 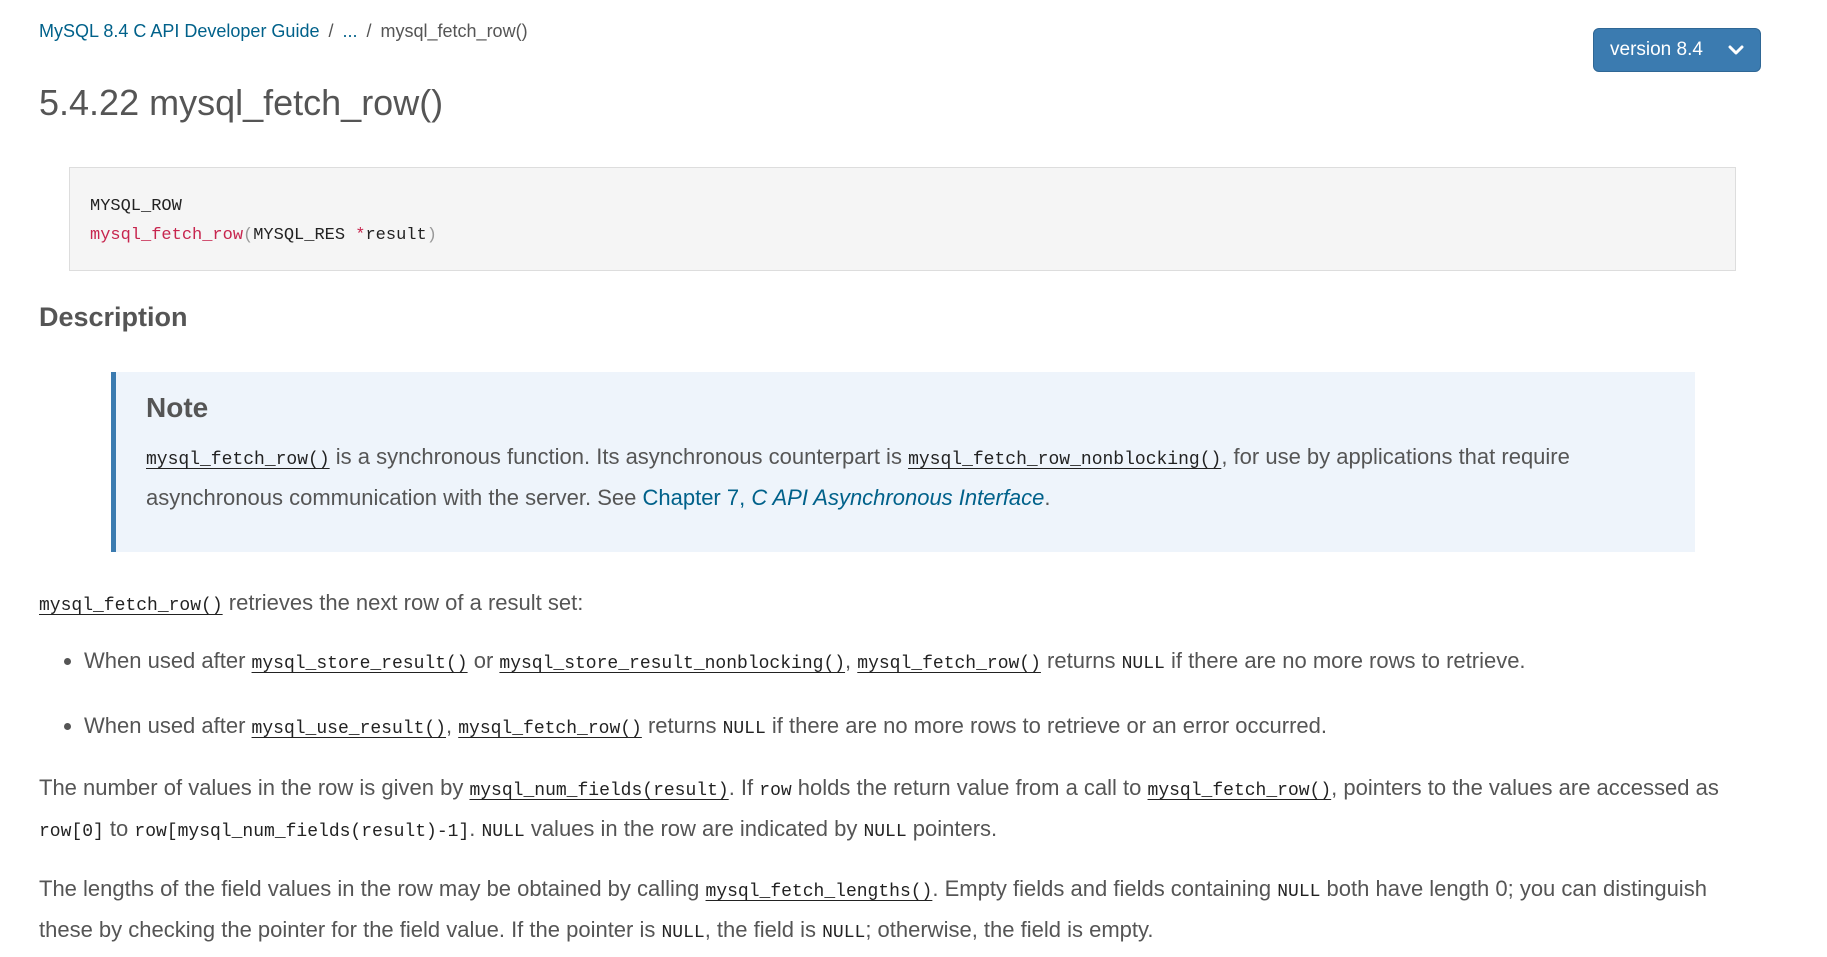 What do you see at coordinates (969, 787) in the screenshot?
I see `paragraph-text: holds the return value from a call to` at bounding box center [969, 787].